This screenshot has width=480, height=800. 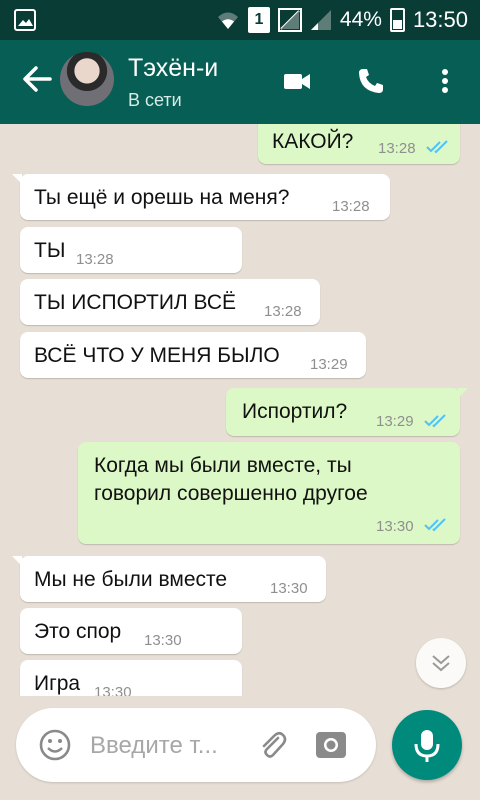 I want to click on message-outgoing: КАКОЙ? 13:28, so click(x=359, y=144).